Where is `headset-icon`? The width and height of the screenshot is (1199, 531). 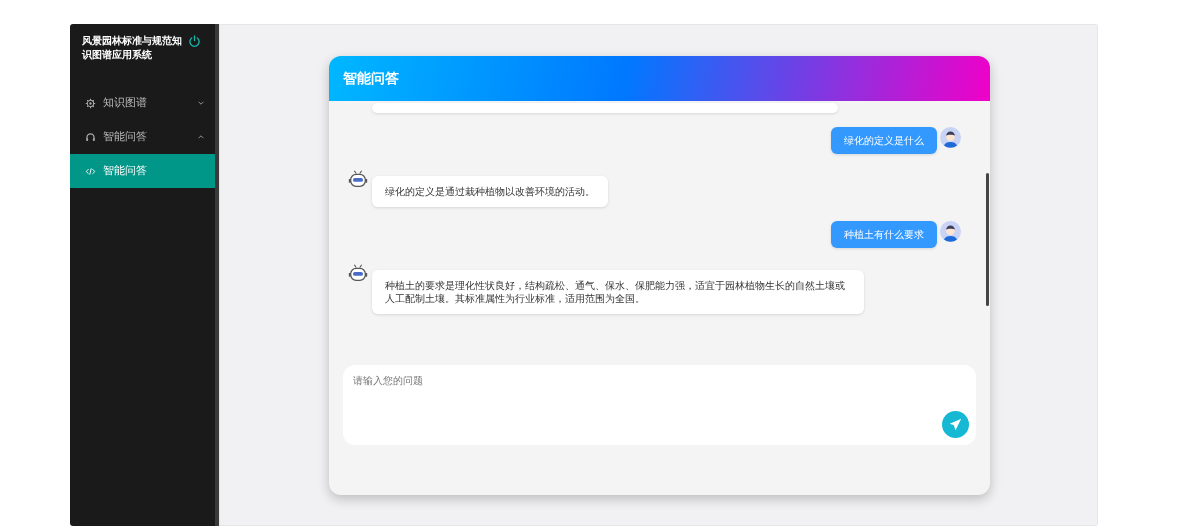
headset-icon is located at coordinates (90, 137).